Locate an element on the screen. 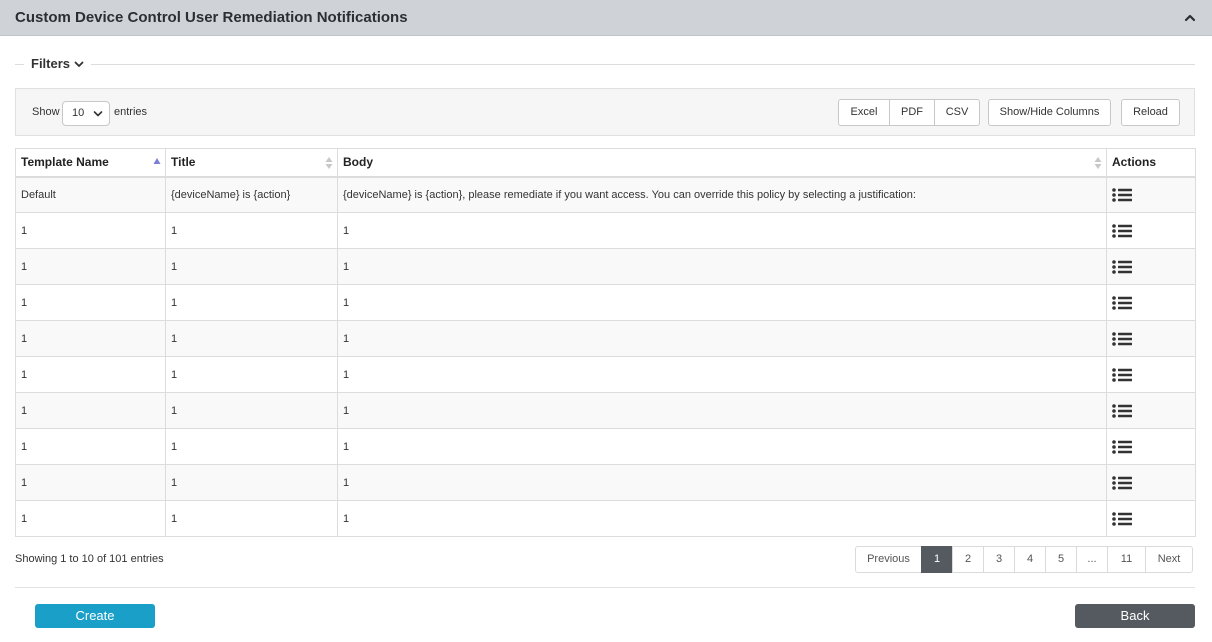 The width and height of the screenshot is (1212, 642). page-size-value: 10 is located at coordinates (78, 113).